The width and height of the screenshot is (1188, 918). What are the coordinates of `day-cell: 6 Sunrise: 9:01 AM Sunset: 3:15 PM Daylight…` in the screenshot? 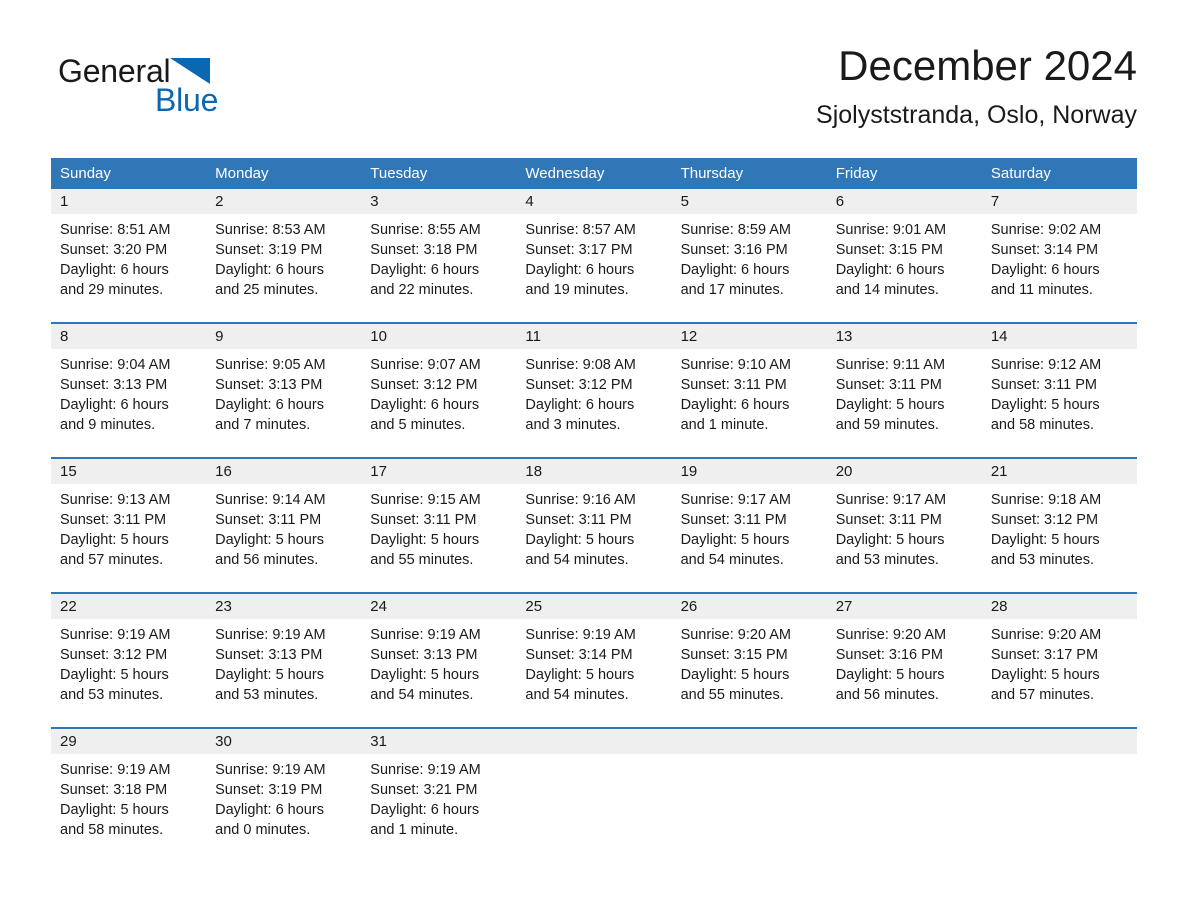 It's located at (904, 255).